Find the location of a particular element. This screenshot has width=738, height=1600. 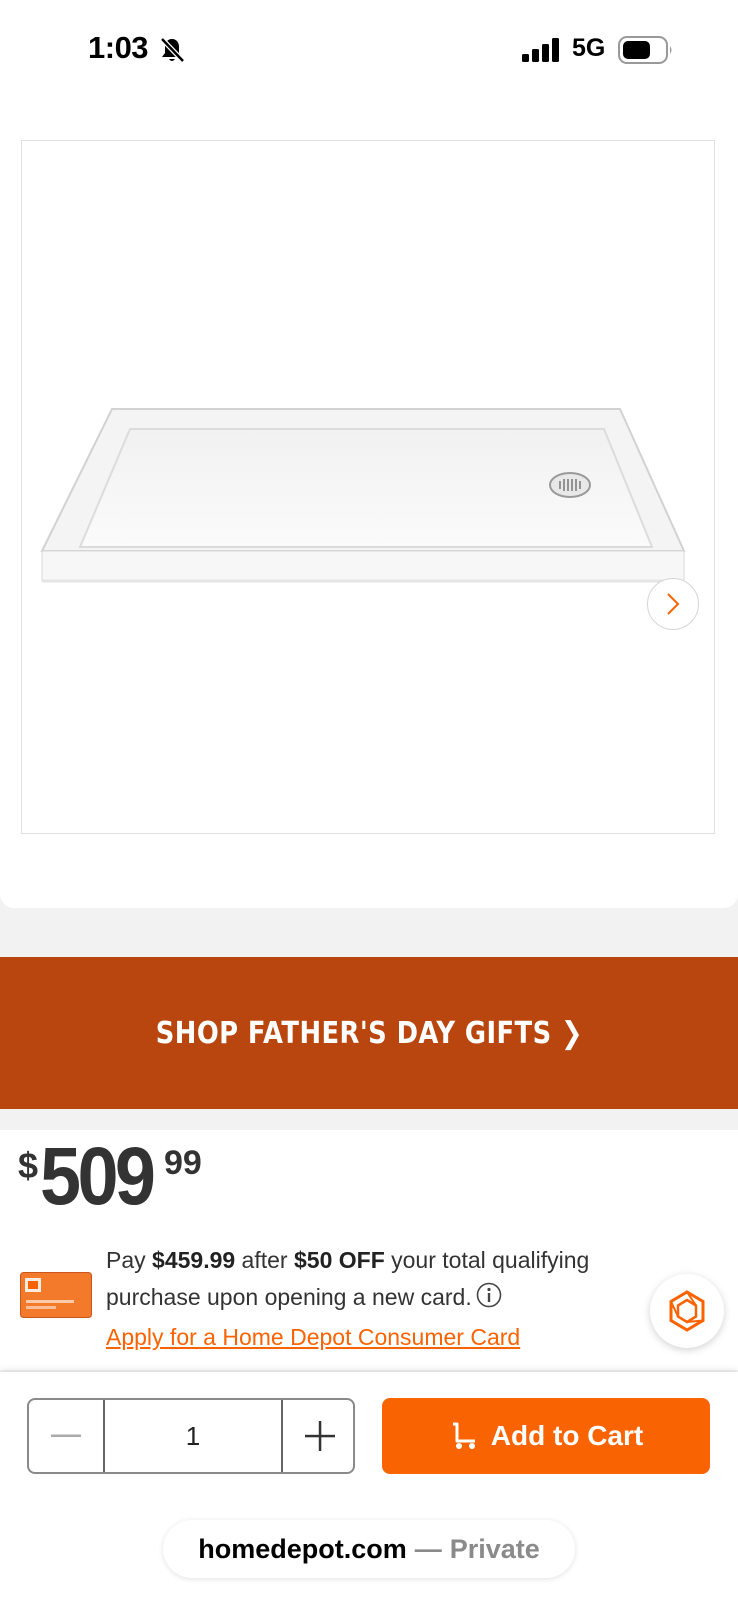

plus-icon is located at coordinates (320, 1436).